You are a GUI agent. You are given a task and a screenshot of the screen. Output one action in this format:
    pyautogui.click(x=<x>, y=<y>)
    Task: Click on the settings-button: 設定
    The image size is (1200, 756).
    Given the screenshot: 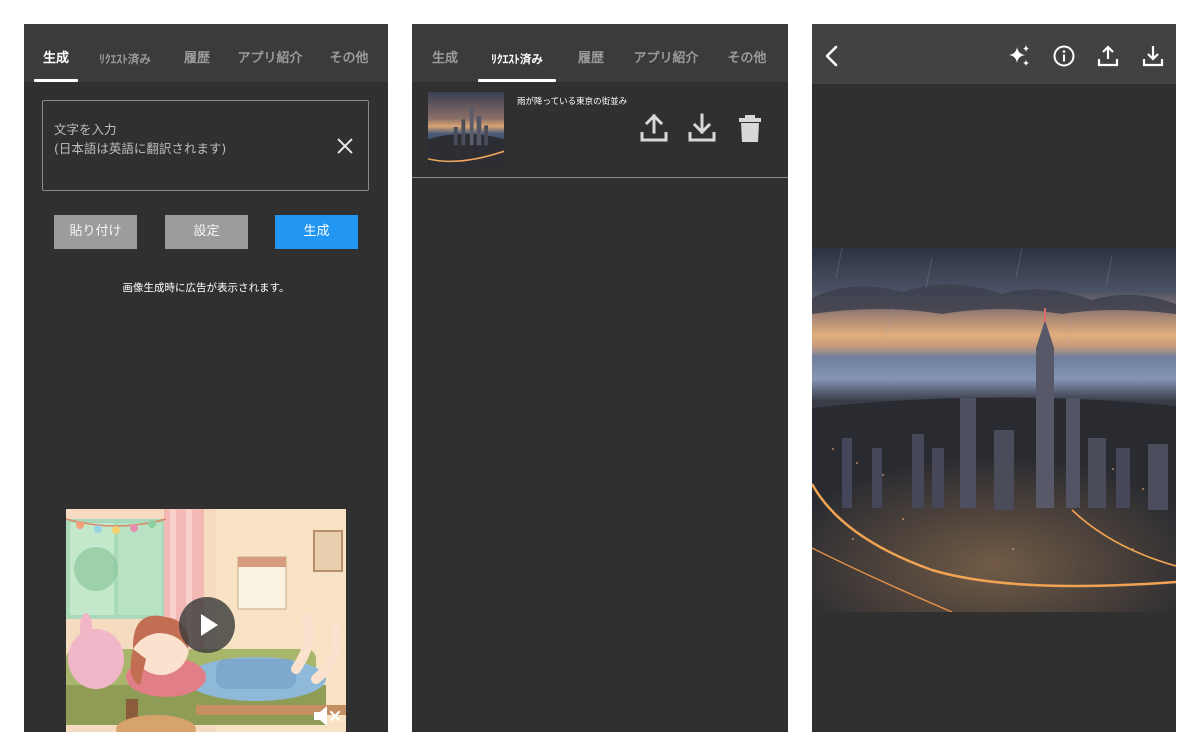 What is the action you would take?
    pyautogui.click(x=206, y=232)
    